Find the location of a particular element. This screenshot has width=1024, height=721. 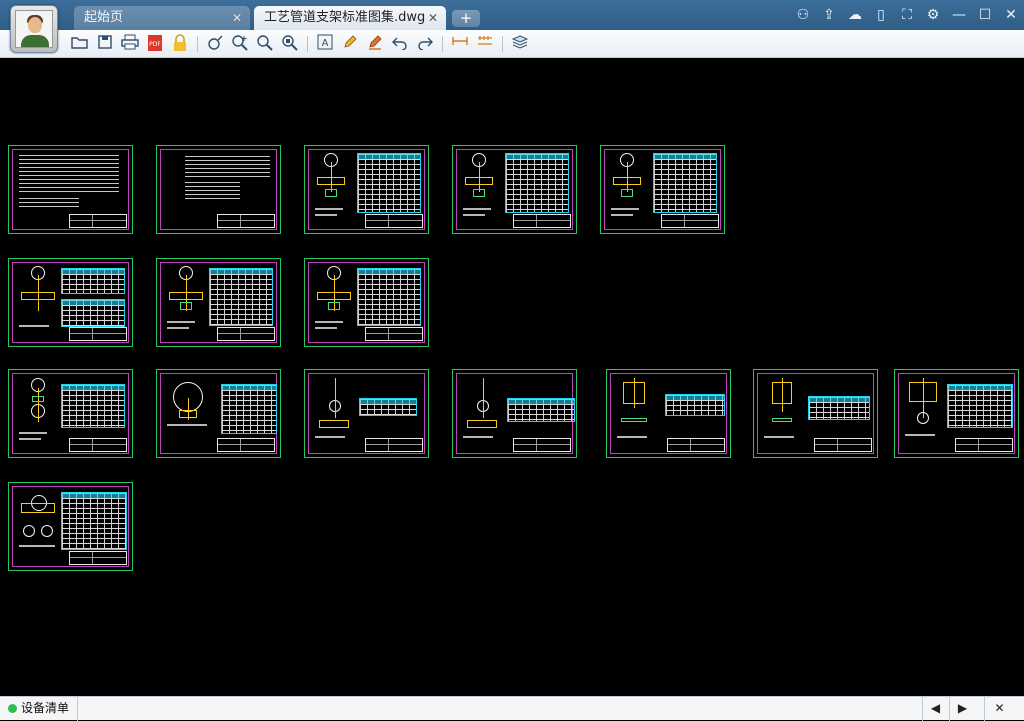

layers-icon is located at coordinates (520, 44).